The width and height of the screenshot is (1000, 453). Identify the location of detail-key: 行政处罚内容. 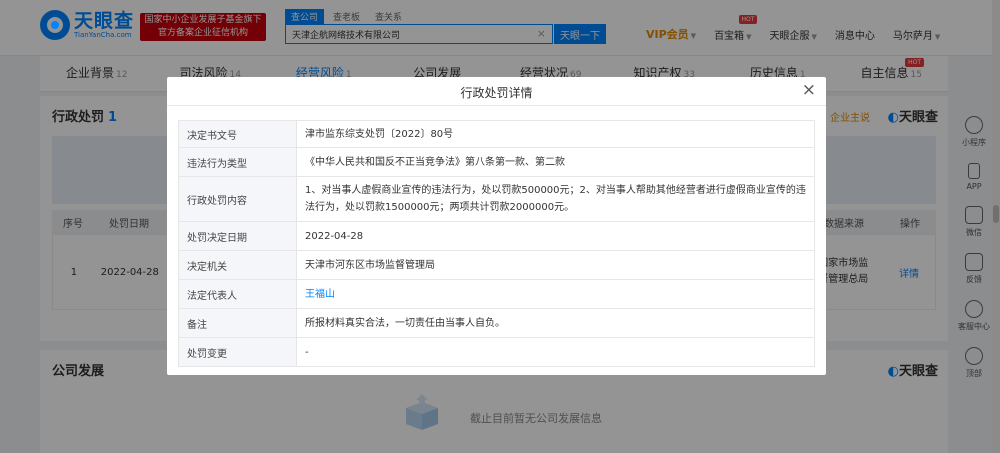
(237, 199).